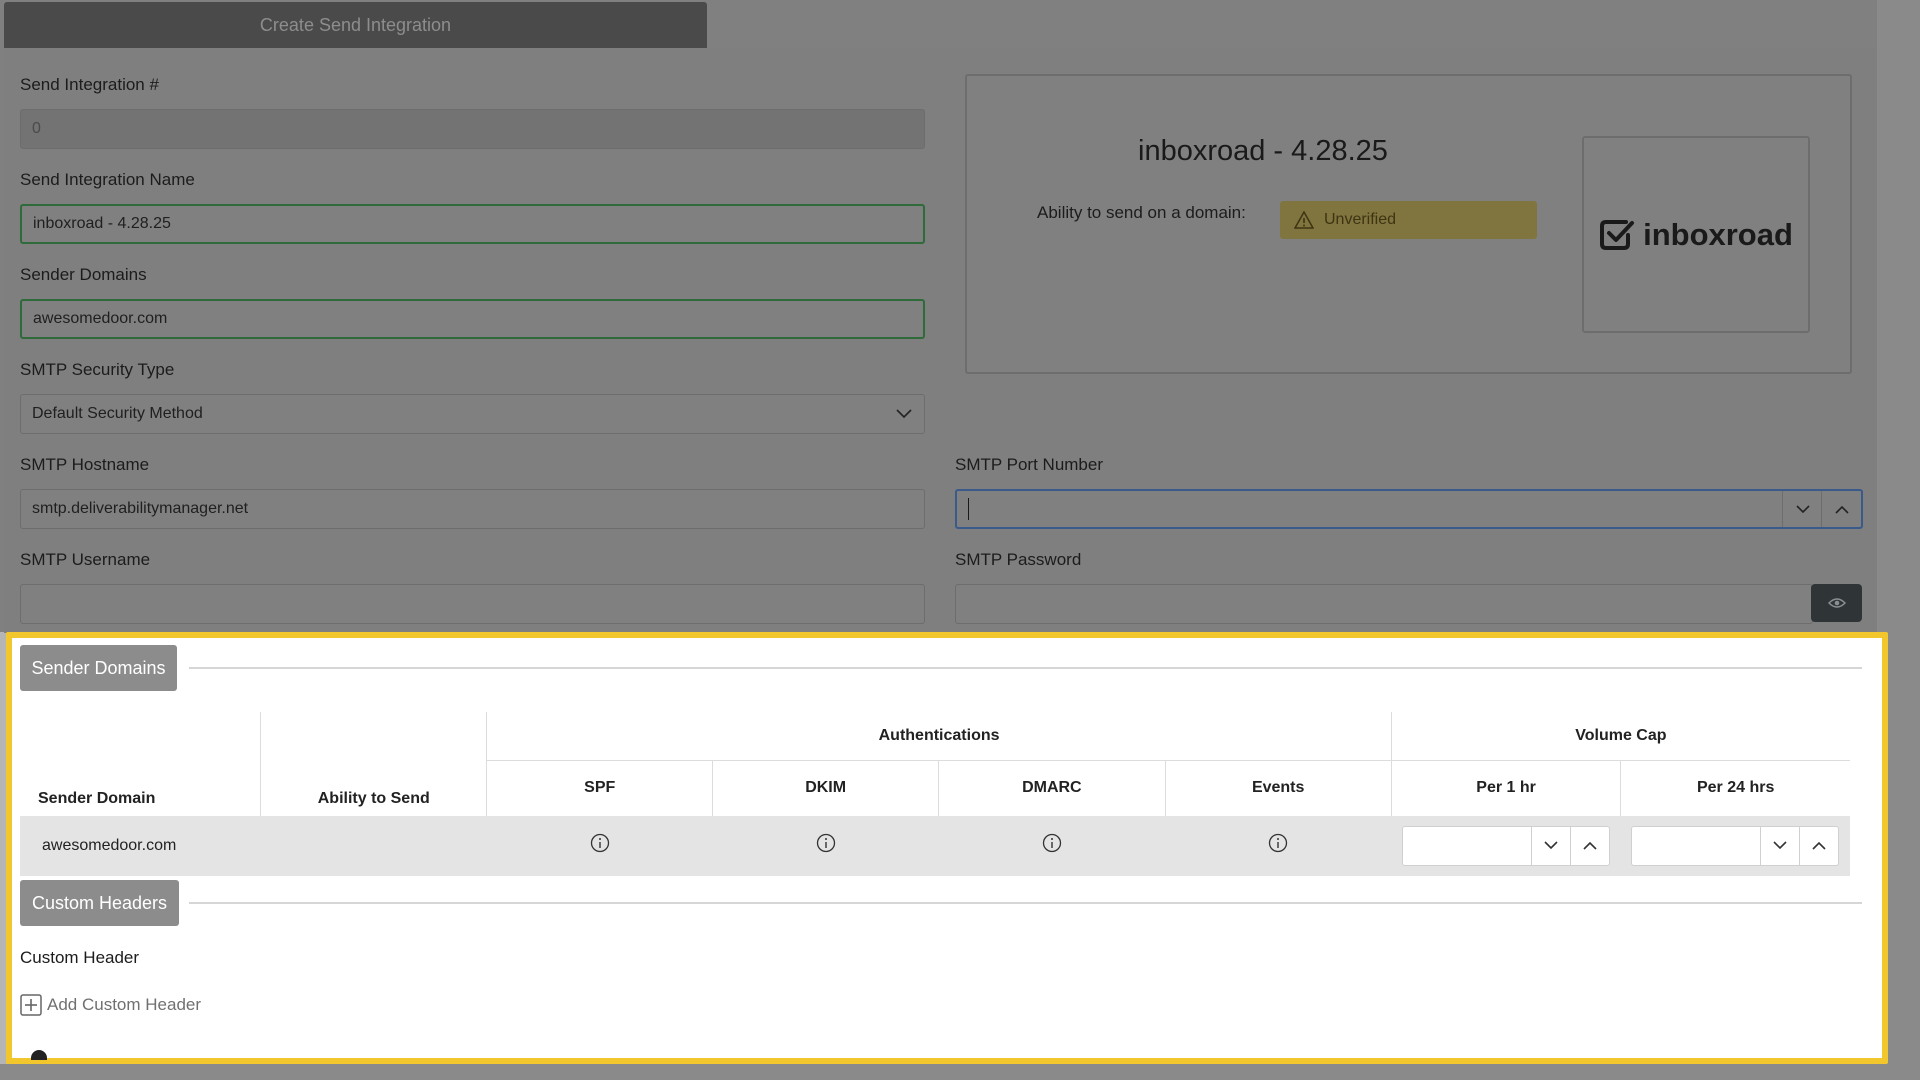 Image resolution: width=1920 pixels, height=1080 pixels. Describe the element at coordinates (472, 604) in the screenshot. I see `smtp-username-input` at that location.